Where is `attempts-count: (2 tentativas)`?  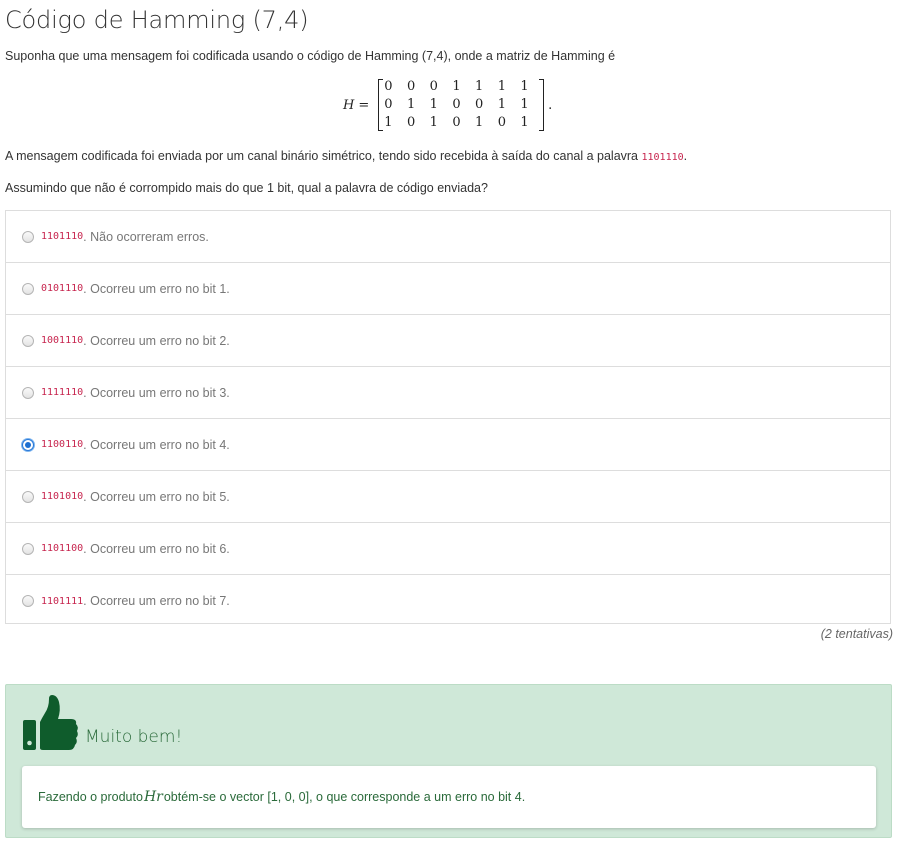 attempts-count: (2 tentativas) is located at coordinates (856, 634).